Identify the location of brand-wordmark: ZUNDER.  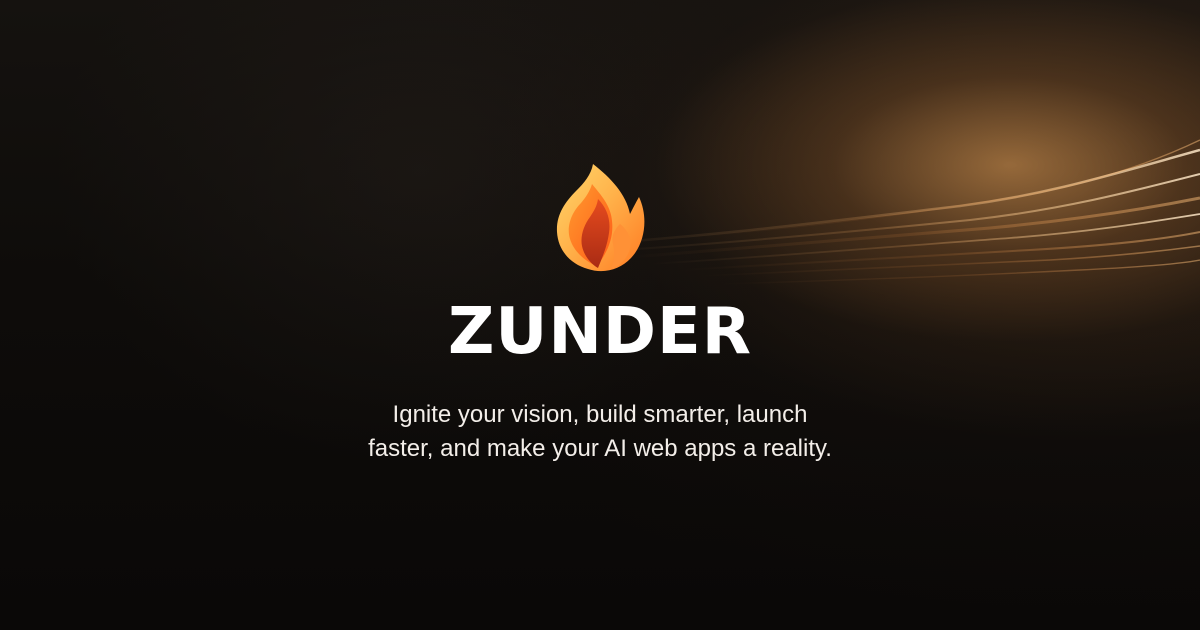
(600, 332).